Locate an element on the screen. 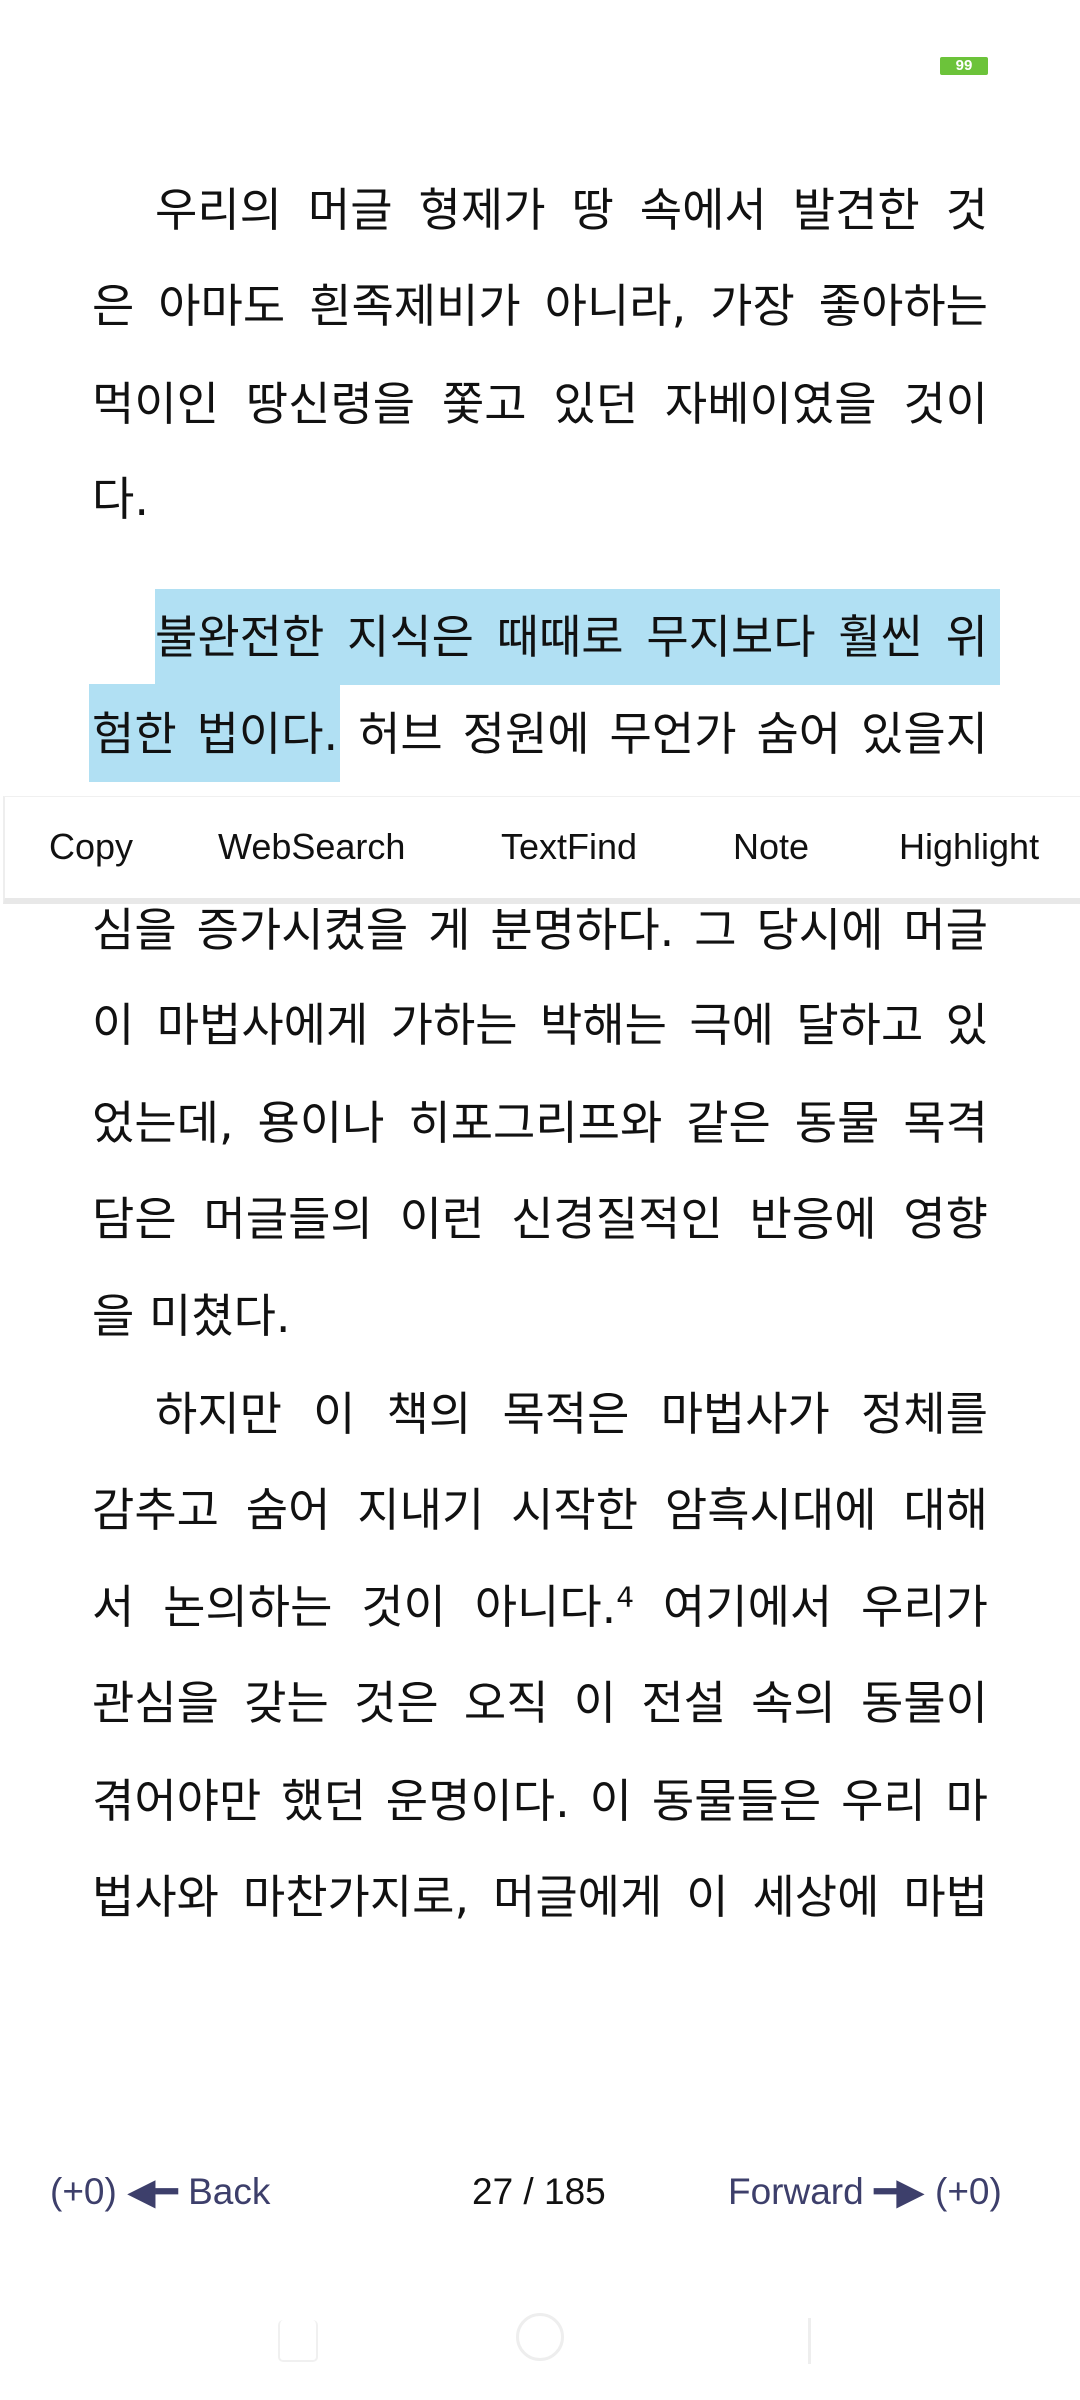 The width and height of the screenshot is (1080, 2400). forward-arrow-icon: ━▶ is located at coordinates (899, 2191).